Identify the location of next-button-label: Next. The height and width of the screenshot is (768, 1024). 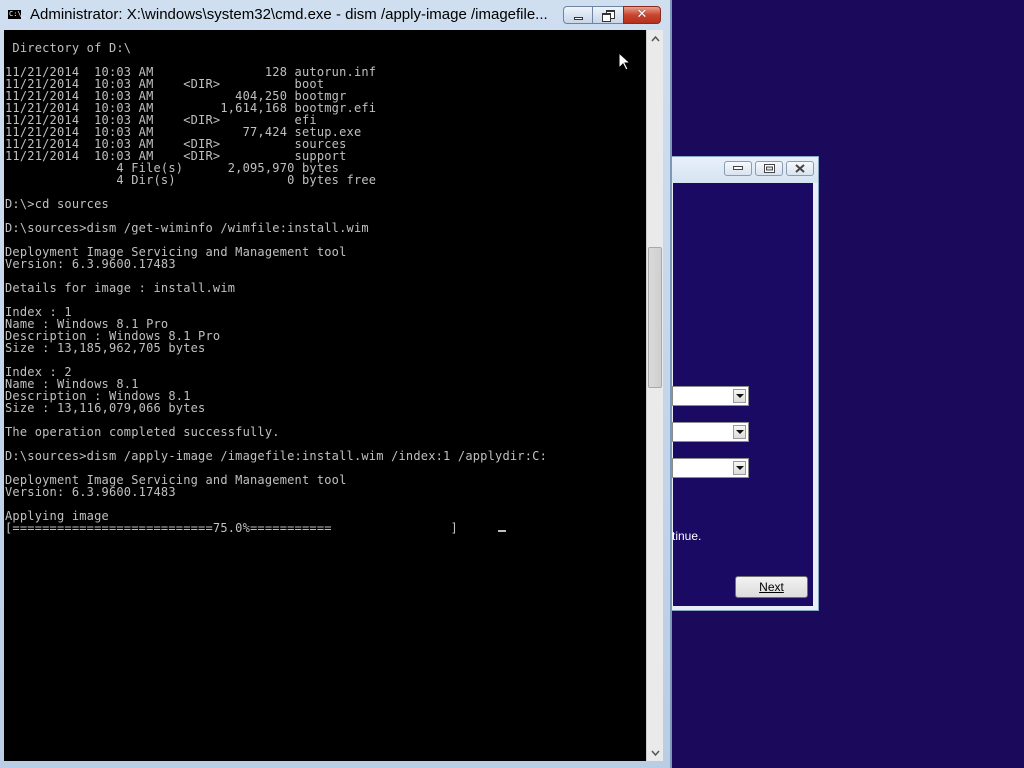
(771, 587).